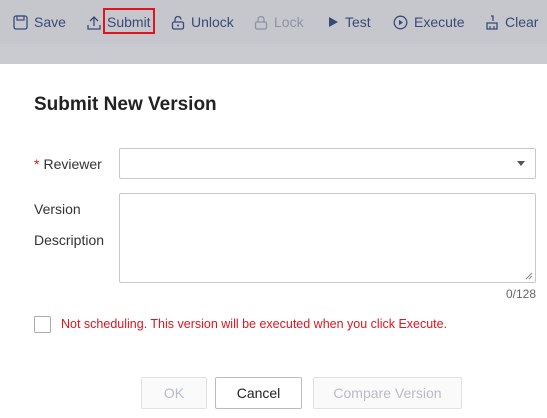  Describe the element at coordinates (258, 393) in the screenshot. I see `cancel-button: Cancel` at that location.